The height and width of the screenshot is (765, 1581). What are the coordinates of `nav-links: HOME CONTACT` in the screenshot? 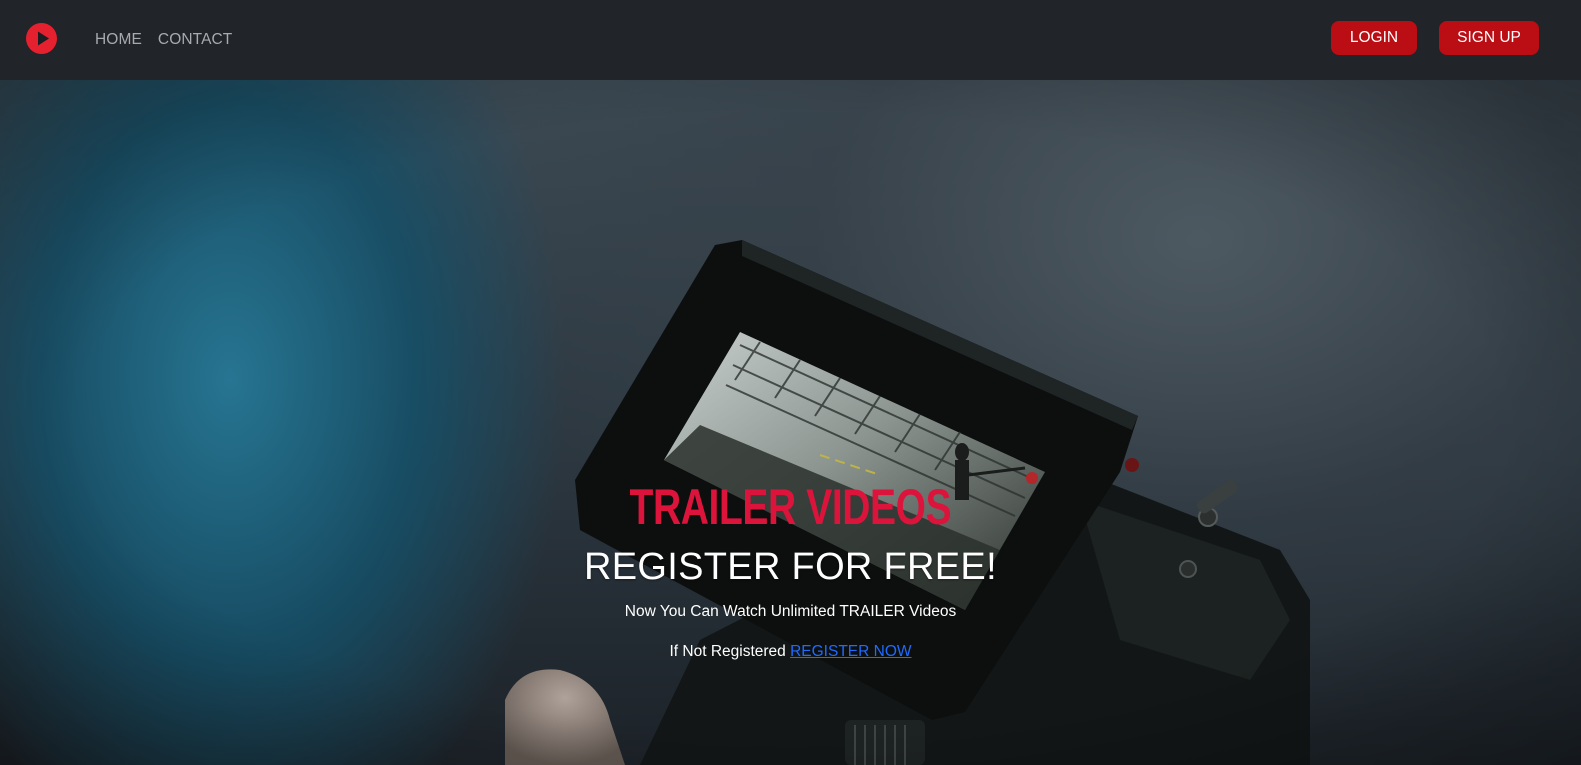 It's located at (163, 40).